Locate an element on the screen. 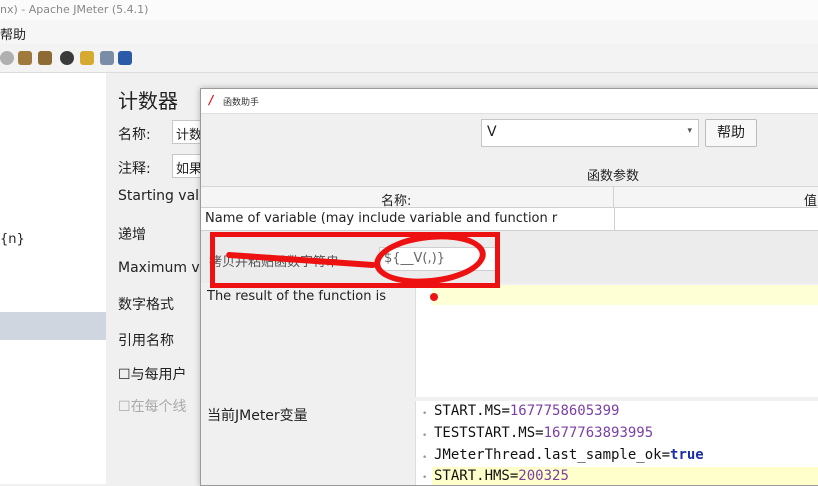 This screenshot has height=486, width=818. result-label: The result of the function is is located at coordinates (296, 296).